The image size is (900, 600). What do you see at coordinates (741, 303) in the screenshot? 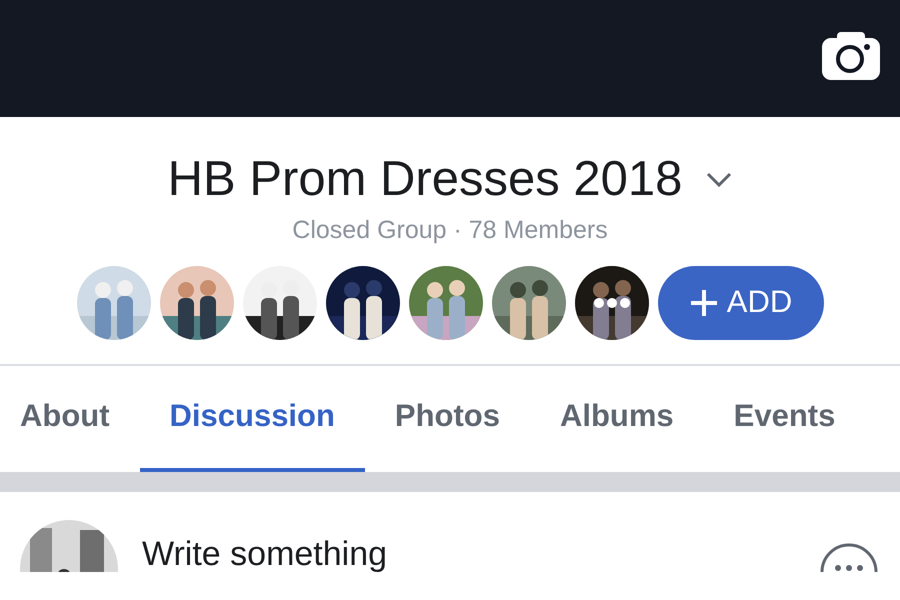
I see `add-button: ADD` at bounding box center [741, 303].